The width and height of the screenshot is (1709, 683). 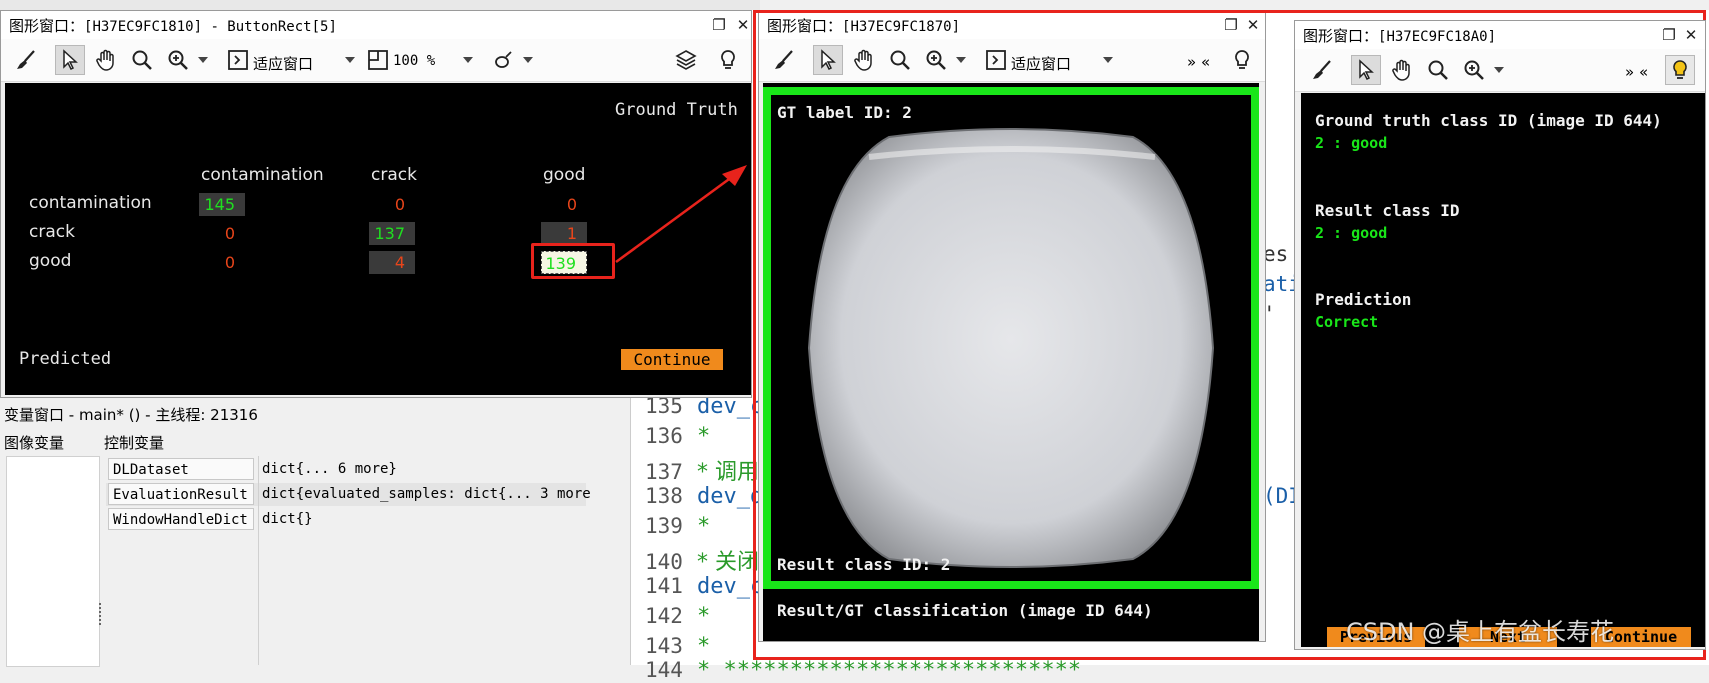 What do you see at coordinates (181, 494) in the screenshot?
I see `variable-name: EvaluationResult` at bounding box center [181, 494].